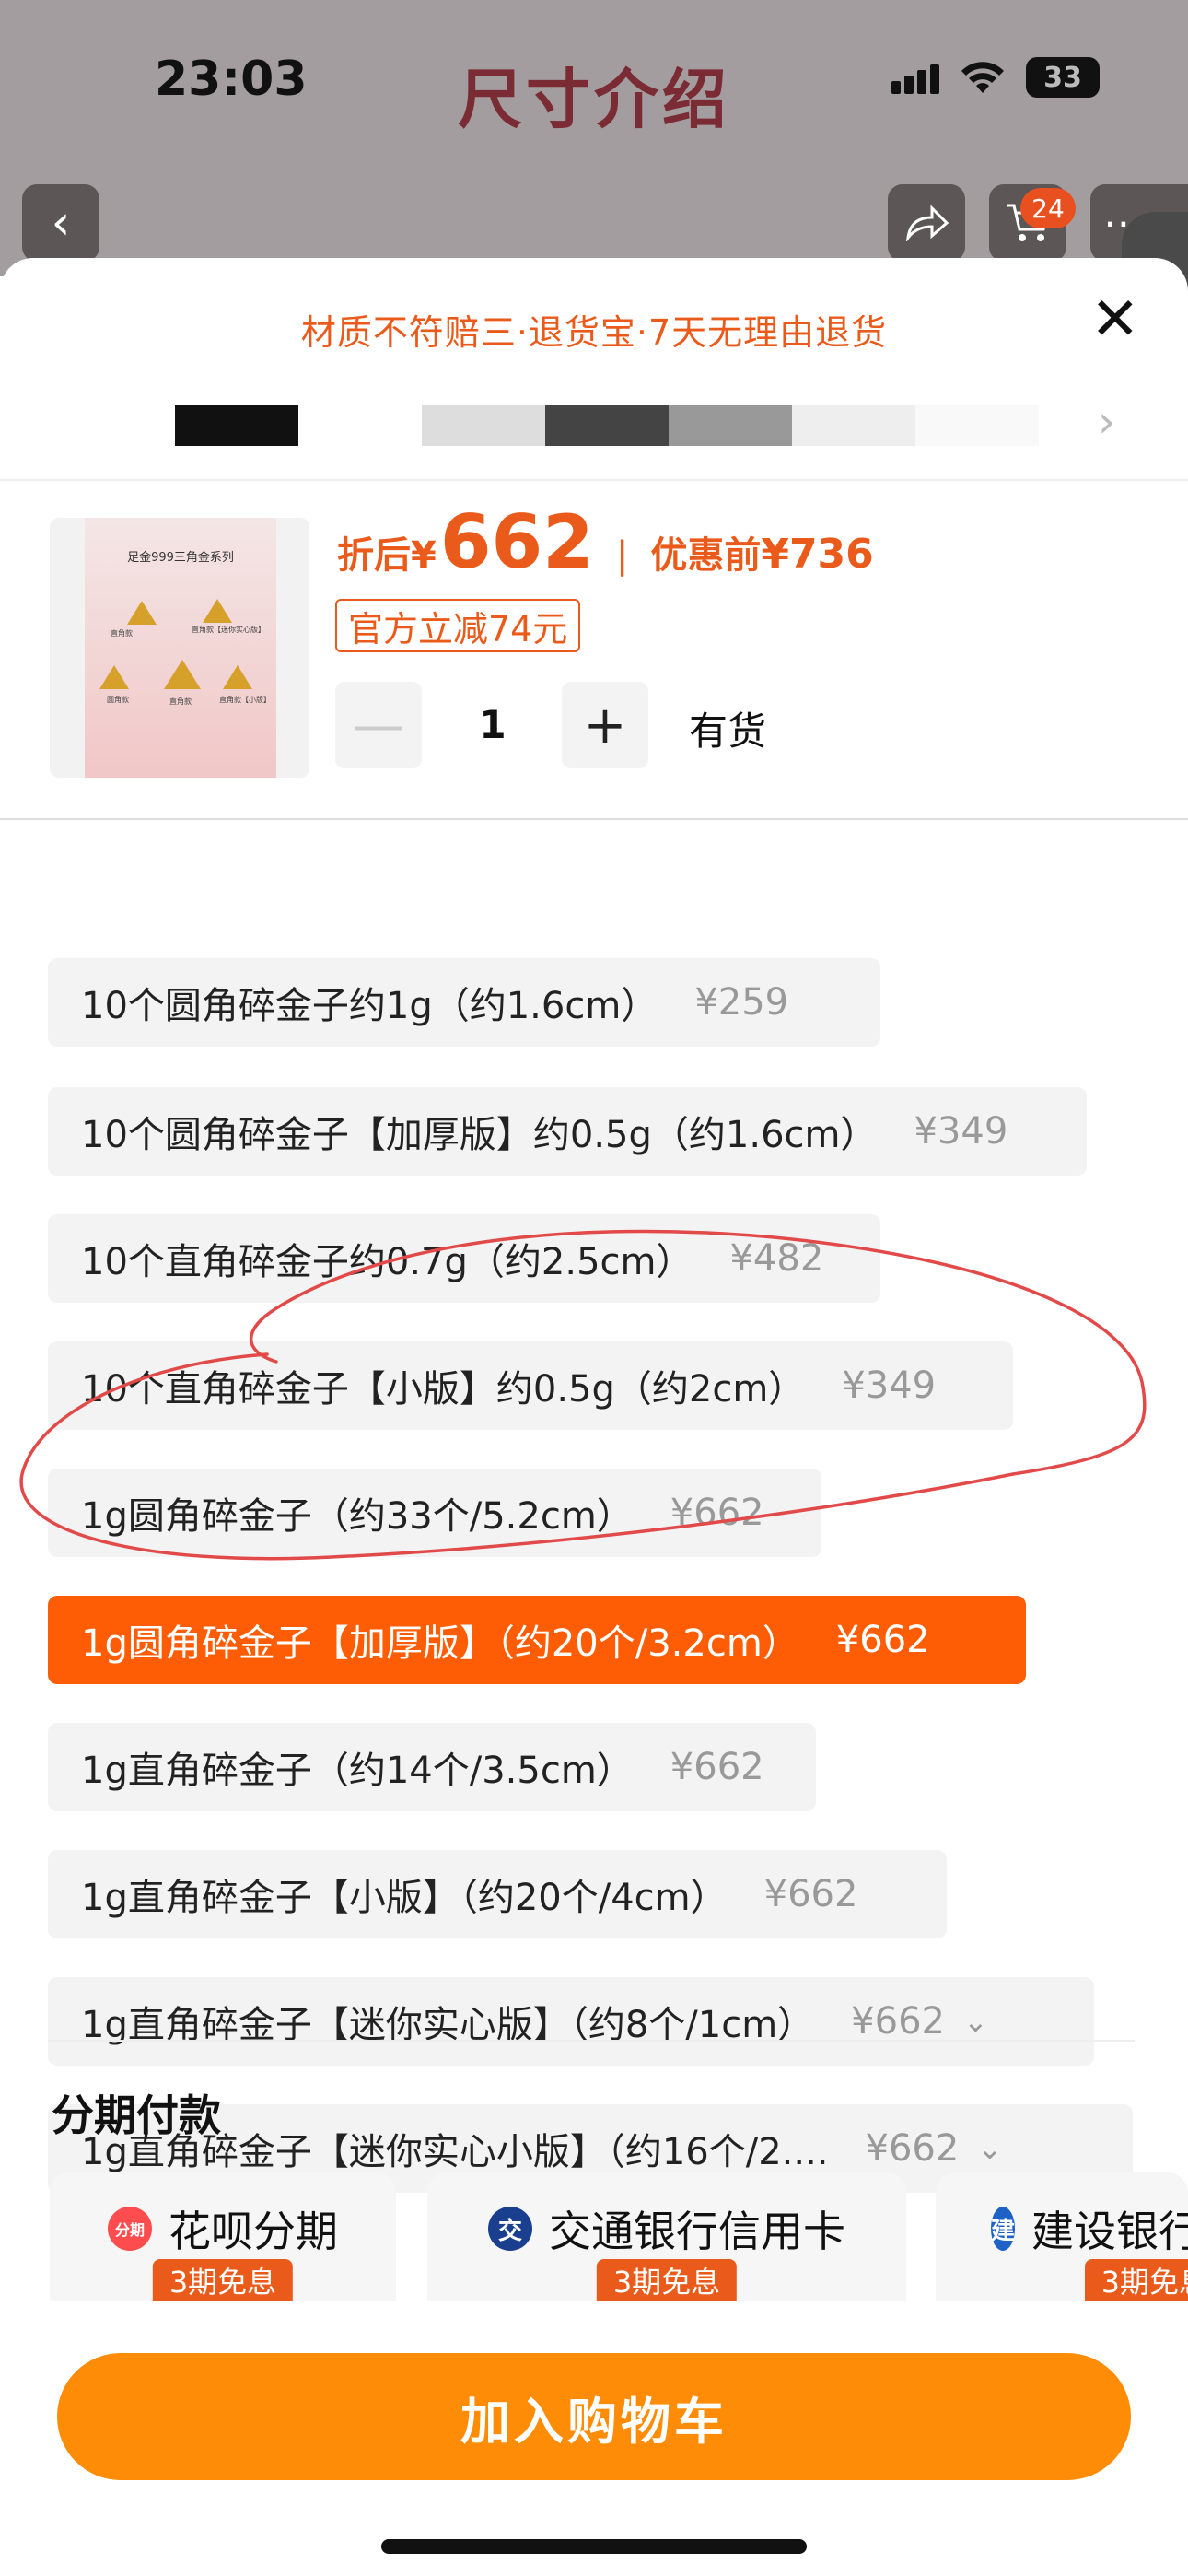 The height and width of the screenshot is (2576, 1188). I want to click on sku-option-label: 1g直角碎金子（约14个/3.5cm）, so click(357, 1771).